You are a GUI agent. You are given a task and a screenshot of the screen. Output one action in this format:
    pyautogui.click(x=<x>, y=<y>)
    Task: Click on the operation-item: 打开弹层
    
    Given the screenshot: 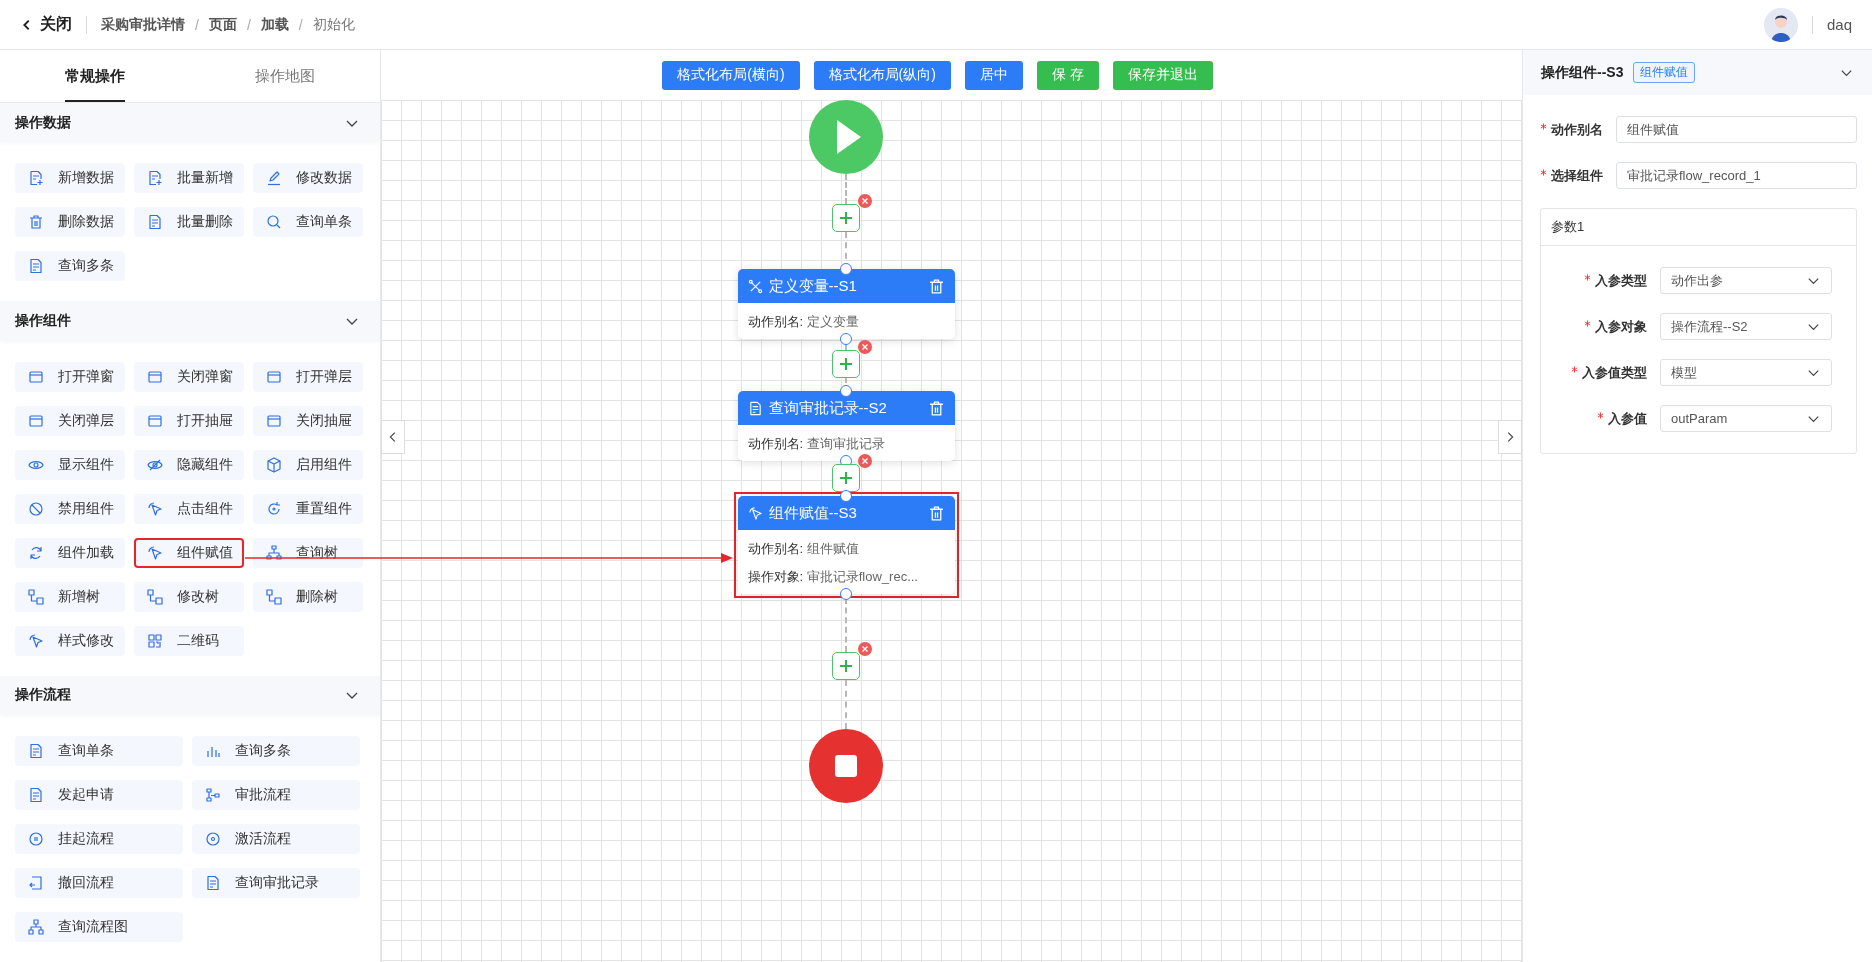 What is the action you would take?
    pyautogui.click(x=308, y=376)
    